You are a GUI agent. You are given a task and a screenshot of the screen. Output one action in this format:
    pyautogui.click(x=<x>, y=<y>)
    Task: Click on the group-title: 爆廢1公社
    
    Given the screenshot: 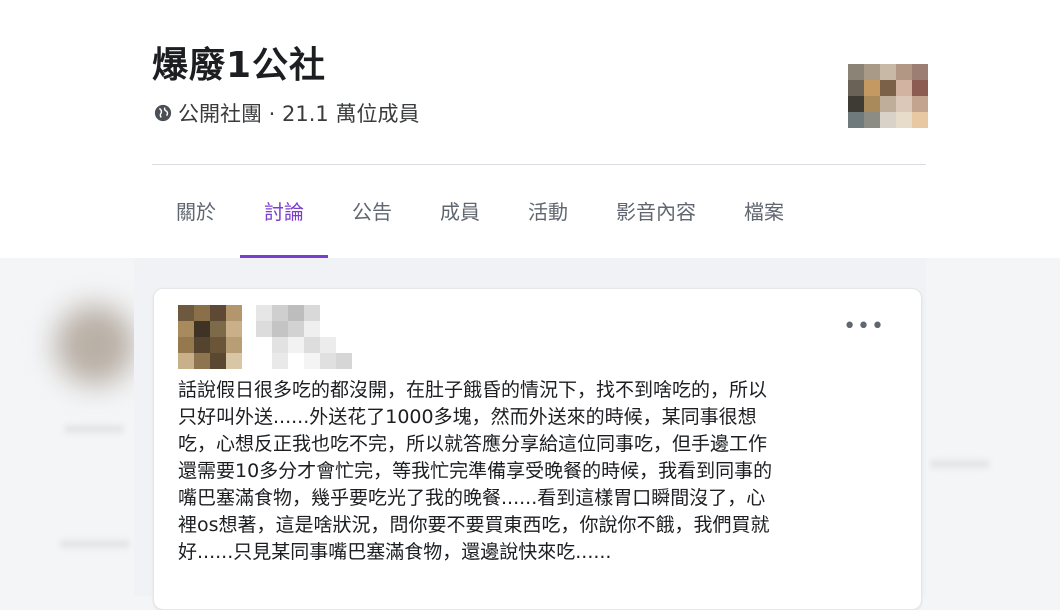 What is the action you would take?
    pyautogui.click(x=239, y=65)
    